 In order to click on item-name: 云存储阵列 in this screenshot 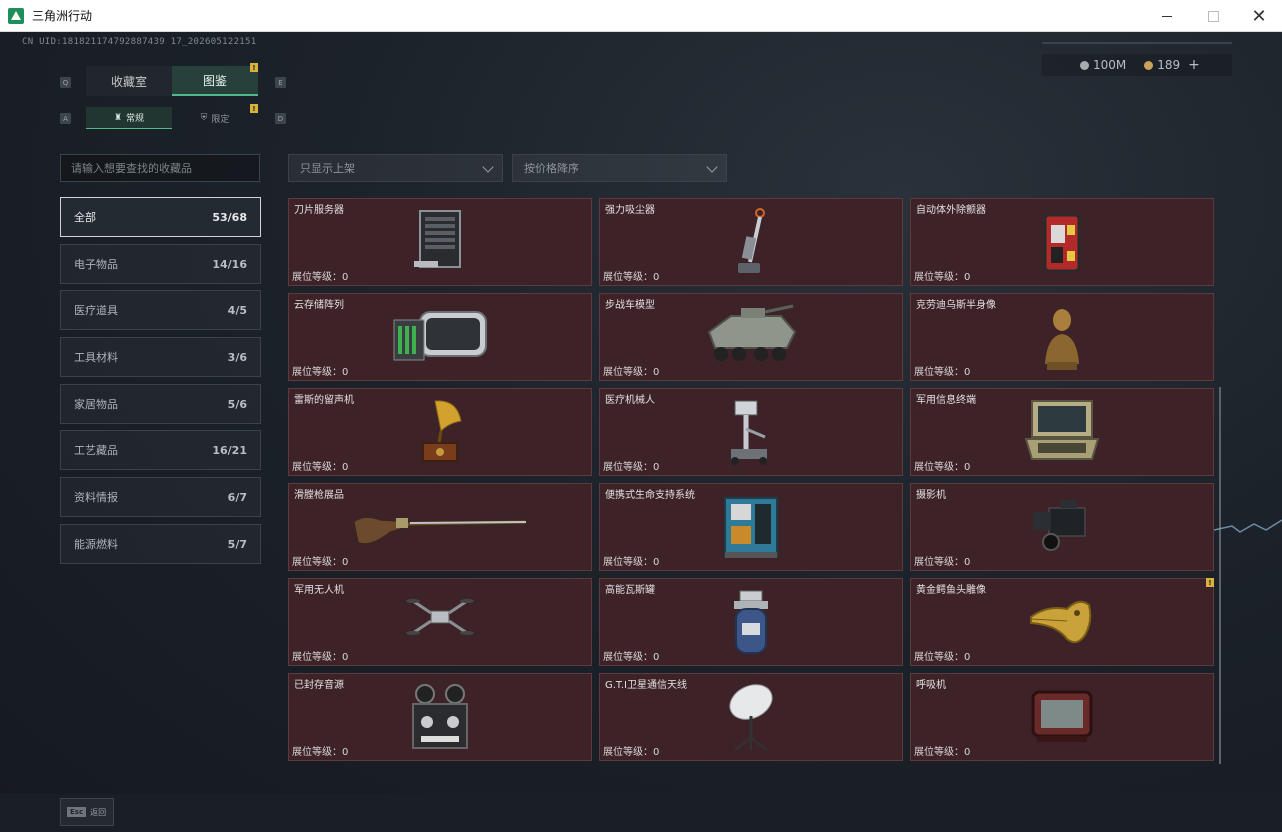, I will do `click(319, 305)`.